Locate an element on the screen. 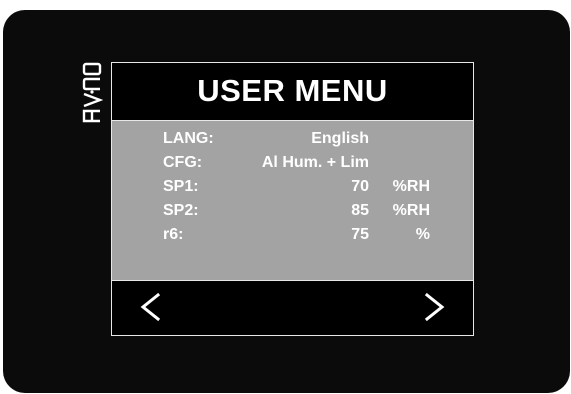 This screenshot has width=571, height=394. param-unit: % is located at coordinates (422, 234).